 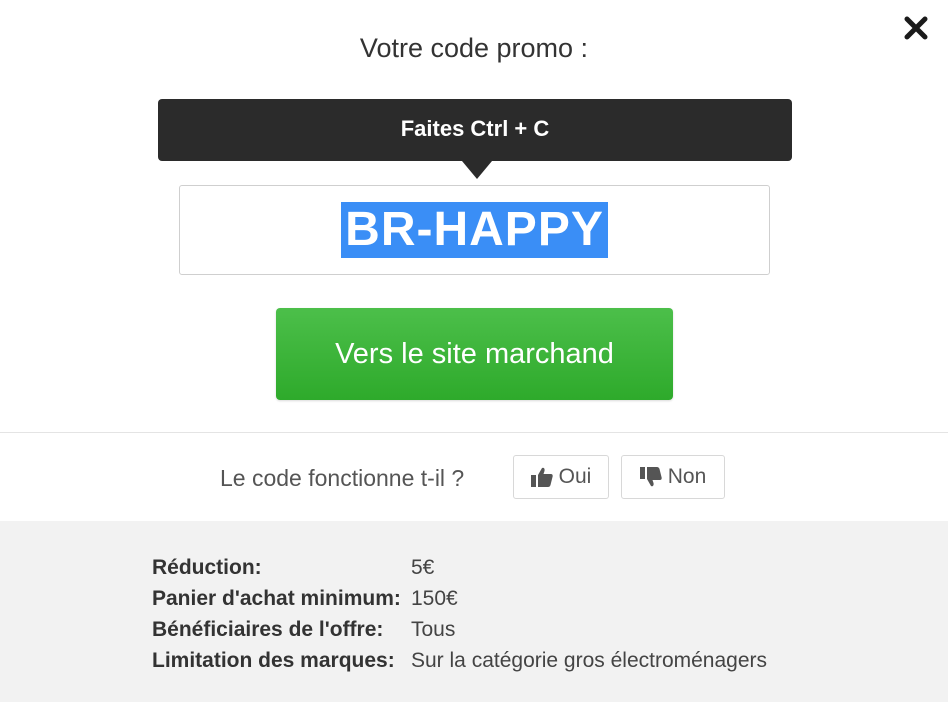 I want to click on detail-label: Réduction:, so click(x=207, y=567).